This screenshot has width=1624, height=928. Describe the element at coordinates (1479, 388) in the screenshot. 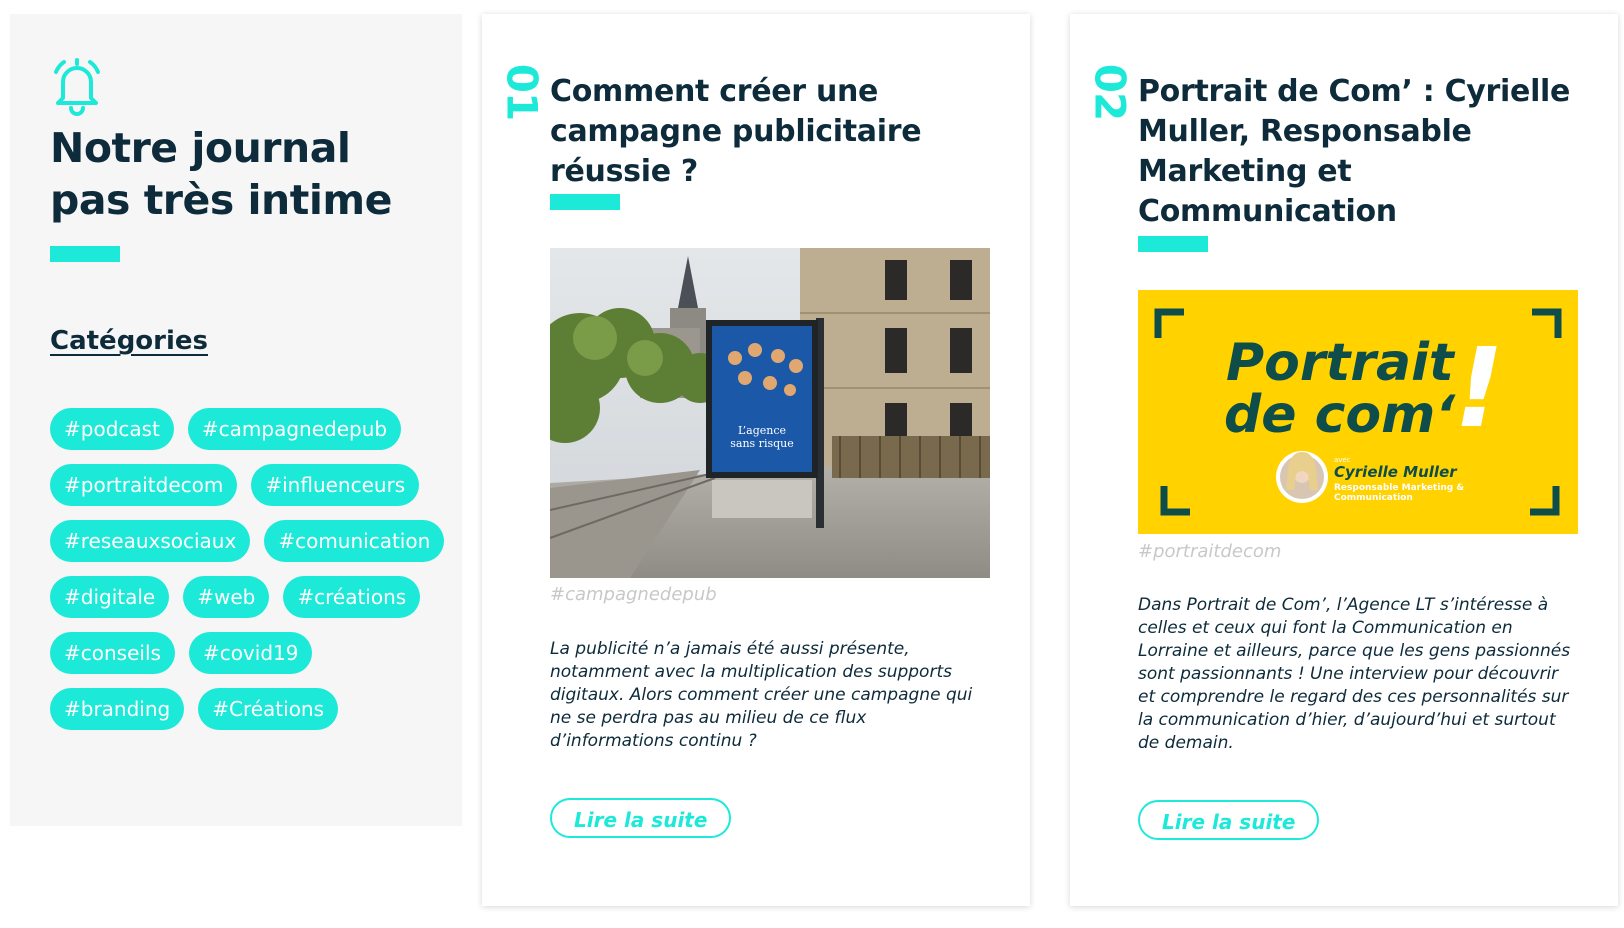

I see `banner-exclamation: !` at that location.